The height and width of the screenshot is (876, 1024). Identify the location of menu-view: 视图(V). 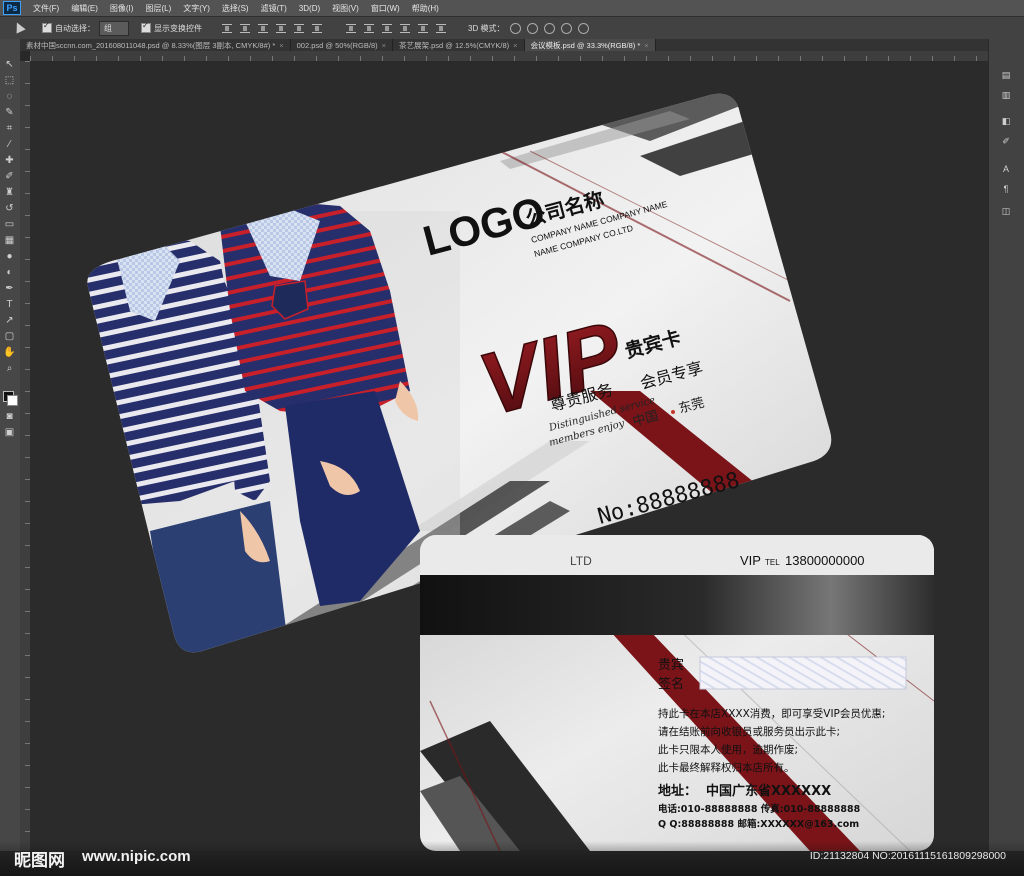
(345, 8).